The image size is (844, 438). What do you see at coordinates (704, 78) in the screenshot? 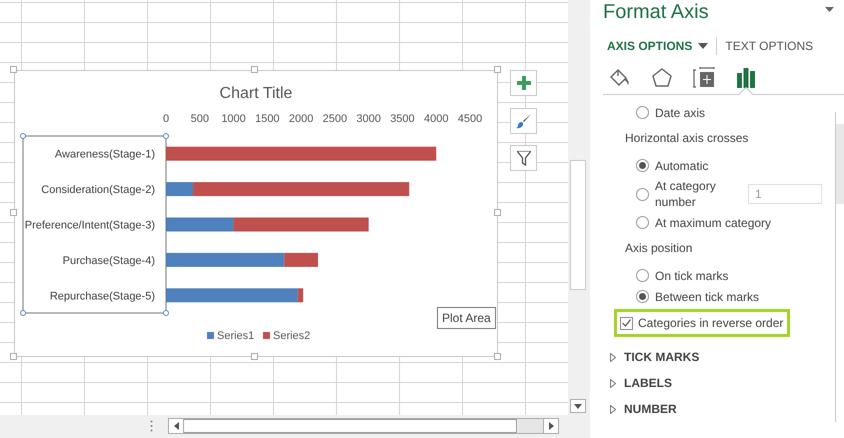
I see `size-properties-icon` at bounding box center [704, 78].